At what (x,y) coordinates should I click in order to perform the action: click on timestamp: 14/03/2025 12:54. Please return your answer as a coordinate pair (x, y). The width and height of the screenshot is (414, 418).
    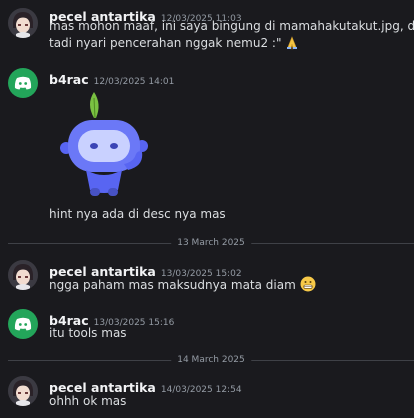
    Looking at the image, I should click on (201, 390).